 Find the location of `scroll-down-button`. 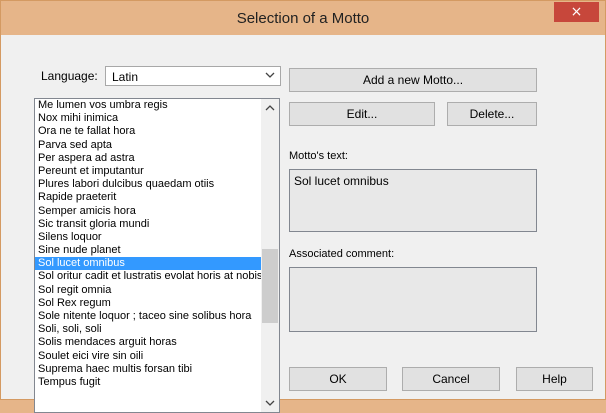

scroll-down-button is located at coordinates (270, 403).